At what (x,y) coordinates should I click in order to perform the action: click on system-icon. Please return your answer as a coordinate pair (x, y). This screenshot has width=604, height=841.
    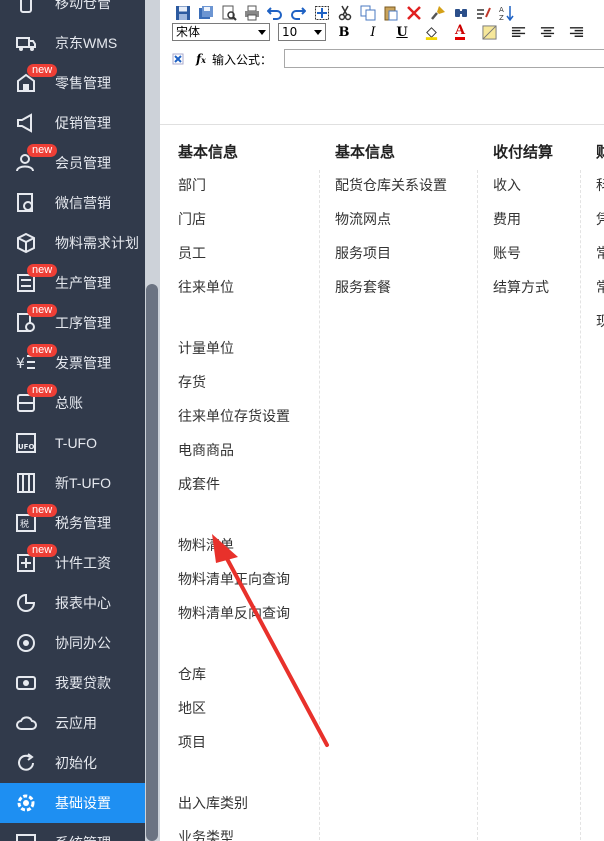
    Looking at the image, I should click on (26, 836).